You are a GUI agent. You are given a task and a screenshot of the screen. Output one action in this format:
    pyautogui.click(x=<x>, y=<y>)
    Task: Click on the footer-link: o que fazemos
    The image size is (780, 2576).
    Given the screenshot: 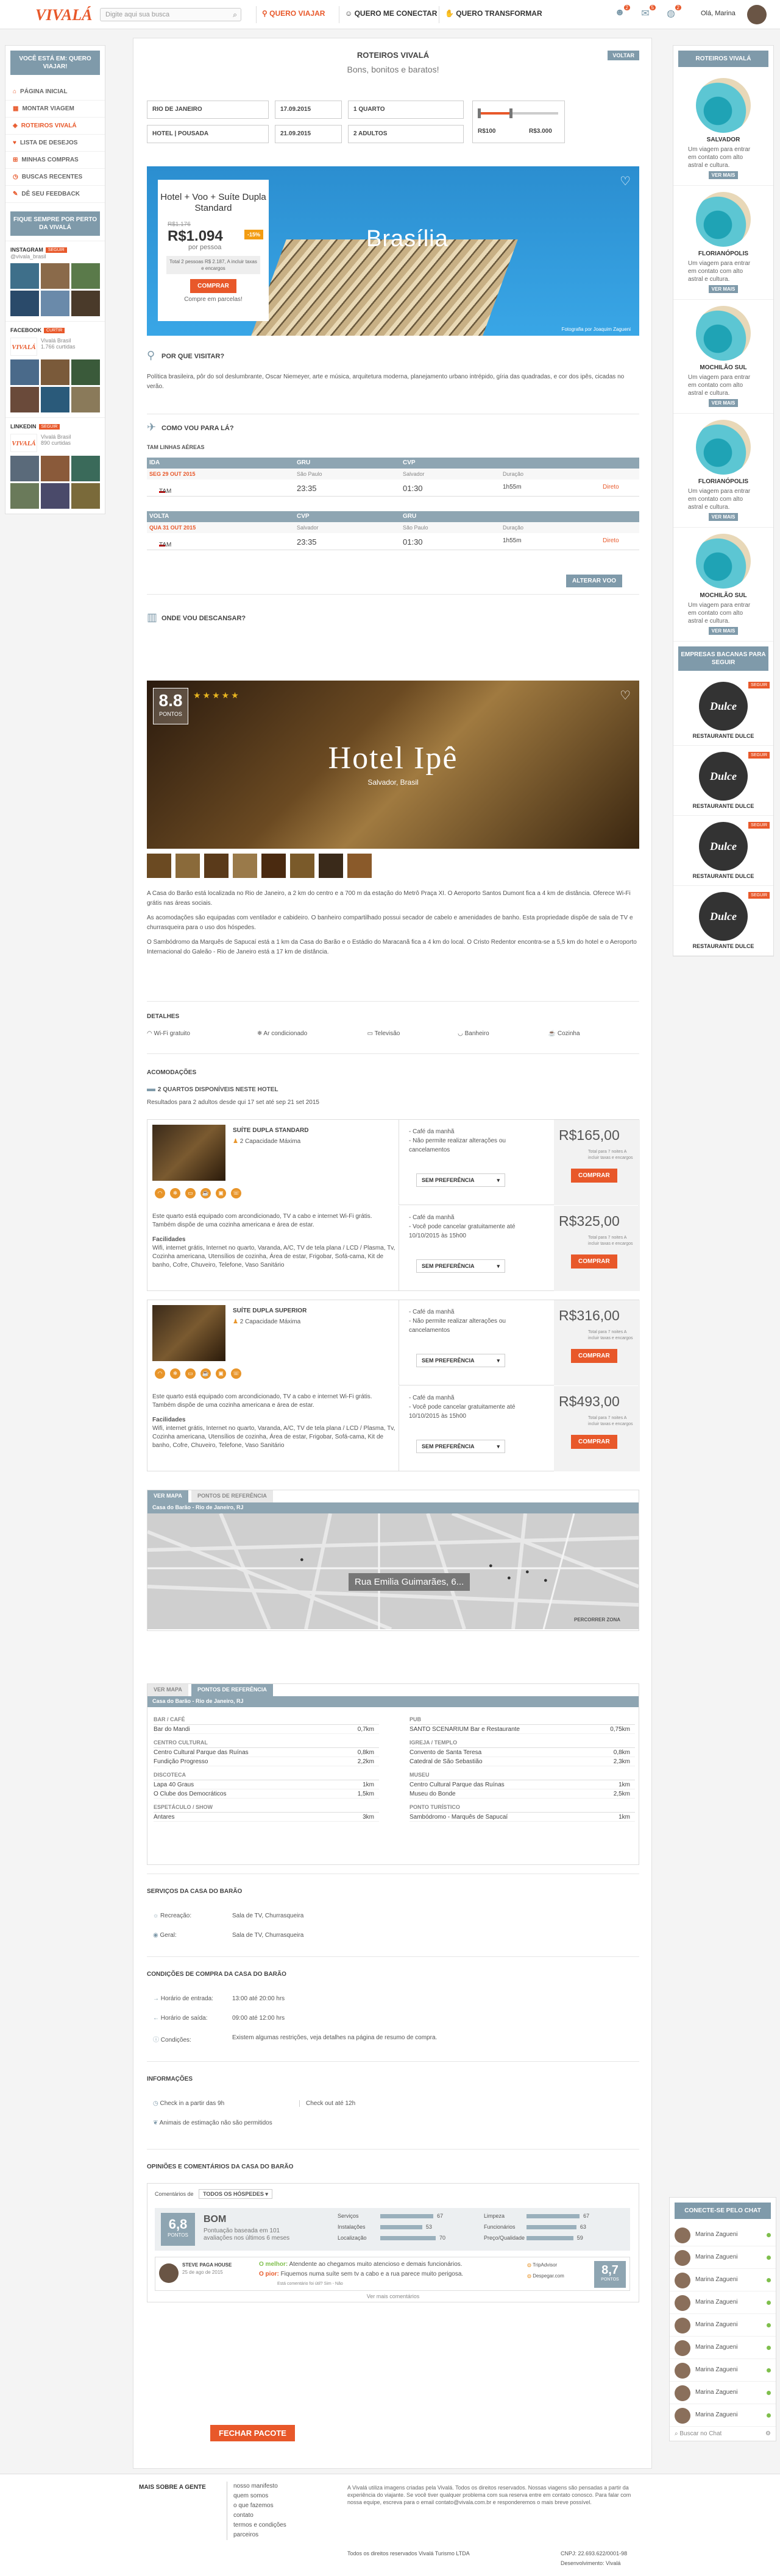 What is the action you would take?
    pyautogui.click(x=259, y=2506)
    